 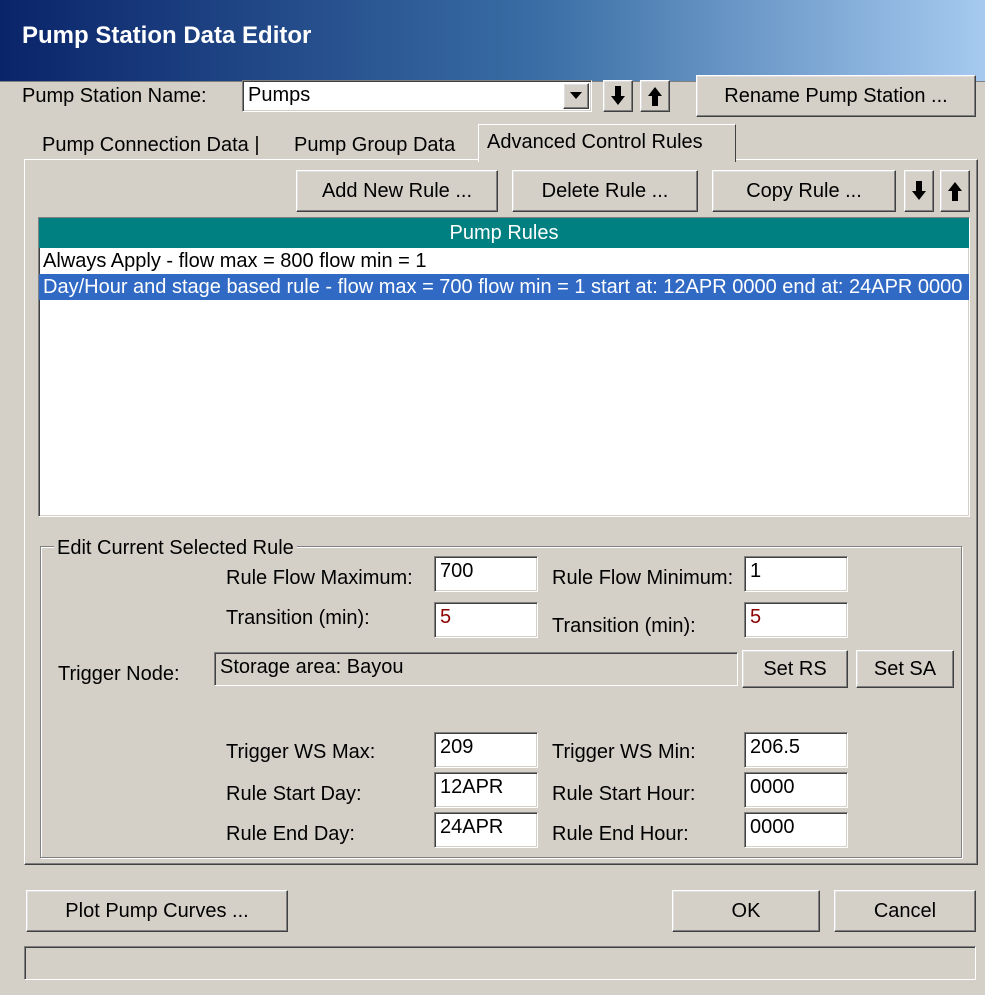 I want to click on pump-rules-header: Pump Rules, so click(x=504, y=233).